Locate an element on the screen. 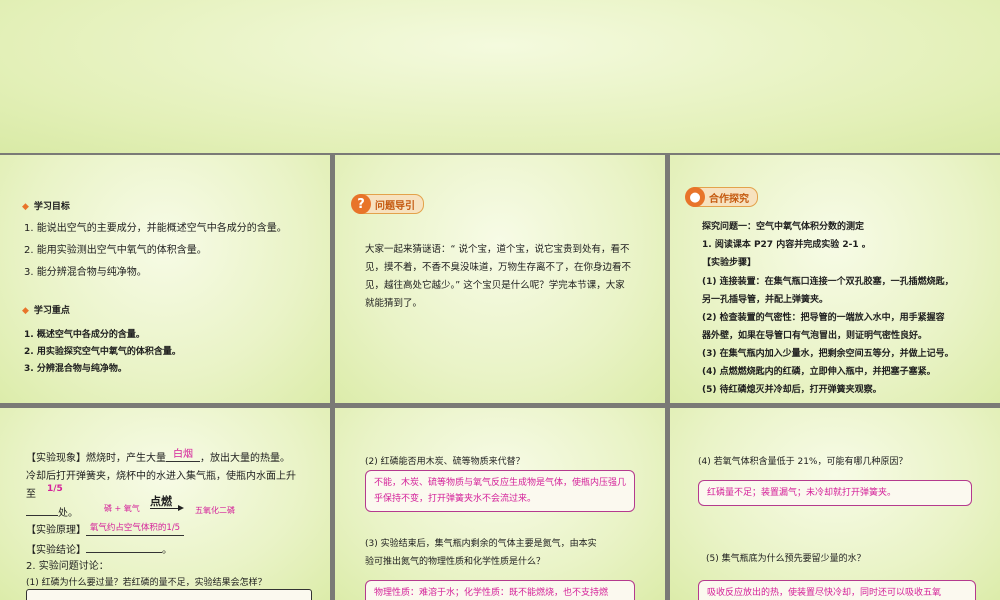 The image size is (1000, 600). answer-box-3: 物理性质：难溶于水；化学性质：既不能燃烧，也不支持燃 is located at coordinates (500, 590).